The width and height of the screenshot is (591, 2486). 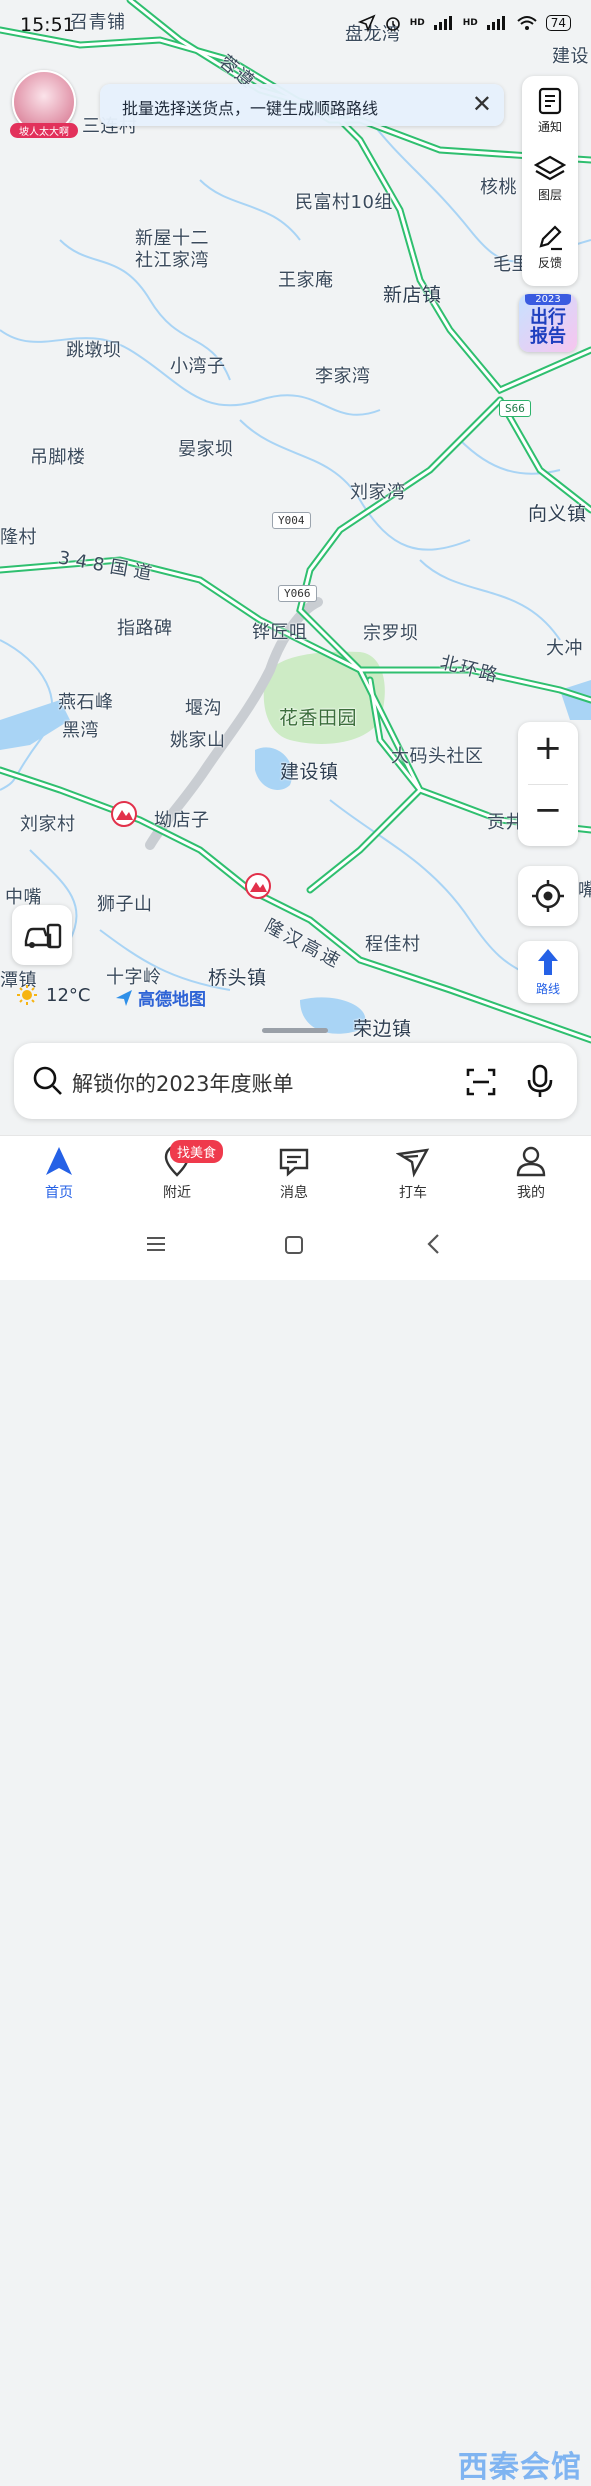 What do you see at coordinates (557, 514) in the screenshot?
I see `map-label-town: 向义镇` at bounding box center [557, 514].